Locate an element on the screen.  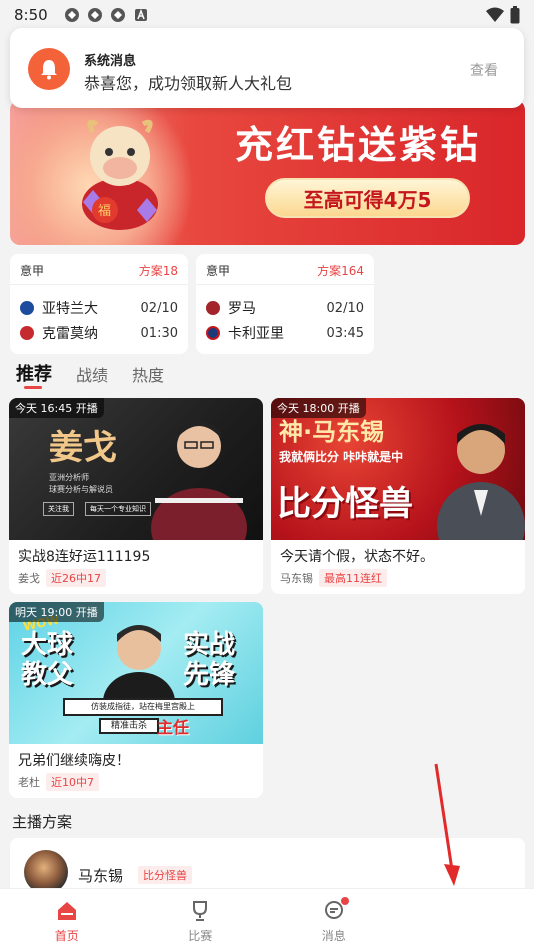
record-tag: 最高11连红 is located at coordinates (353, 578).